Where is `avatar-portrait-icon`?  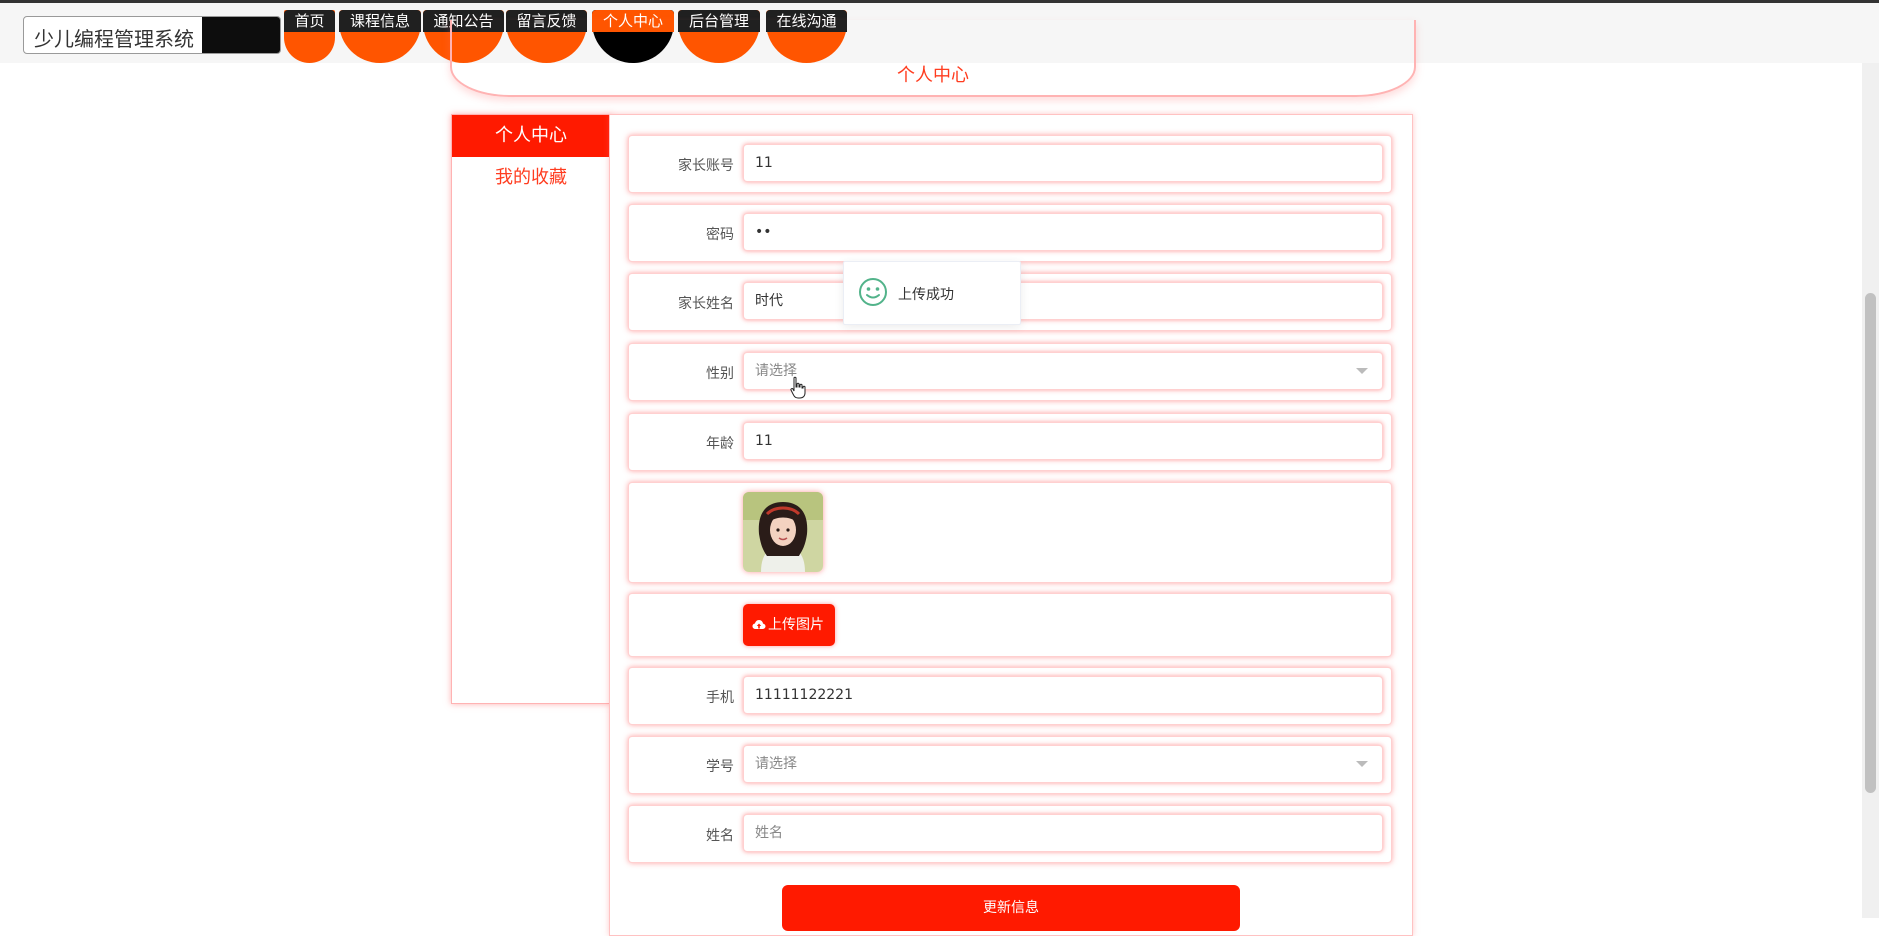
avatar-portrait-icon is located at coordinates (783, 532).